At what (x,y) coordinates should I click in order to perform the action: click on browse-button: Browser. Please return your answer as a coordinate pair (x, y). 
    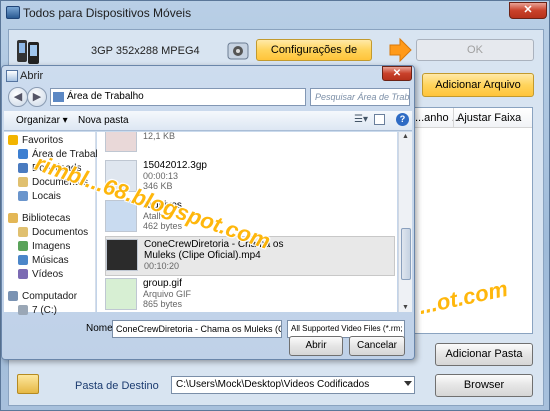
    Looking at the image, I should click on (484, 385).